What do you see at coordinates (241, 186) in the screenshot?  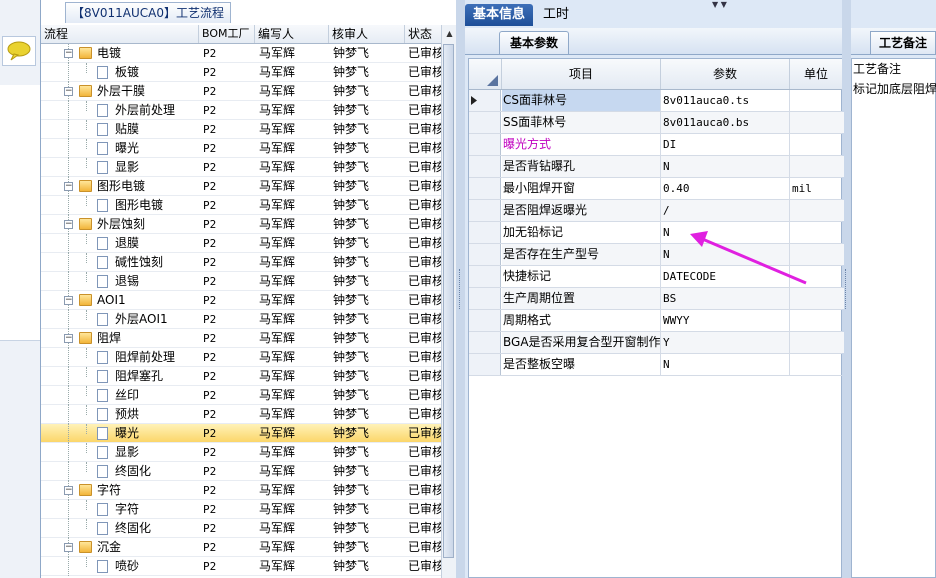 I see `tree-row: − 图形电镀 P2 马军辉 钟梦飞 已审核` at bounding box center [241, 186].